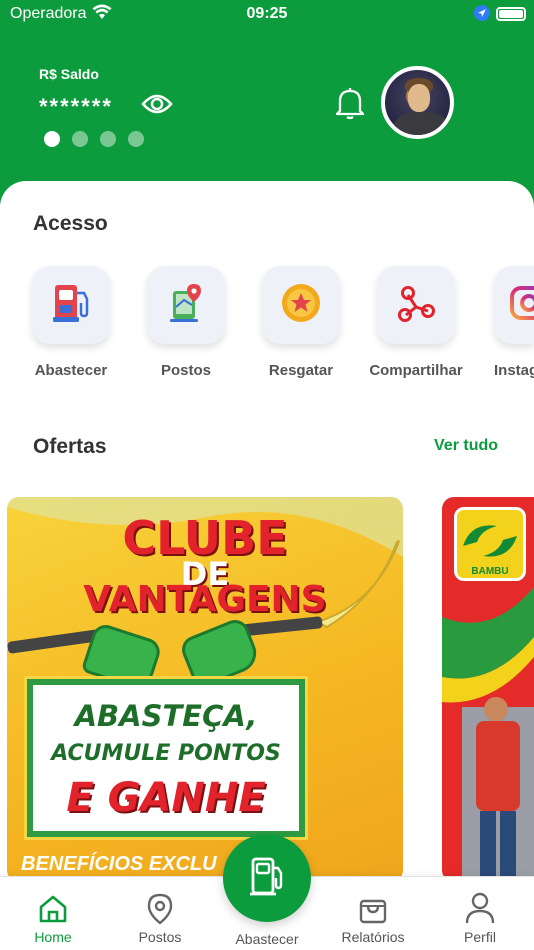 The image size is (534, 950). I want to click on banner-vantagens-text: VANTAGENS, so click(205, 599).